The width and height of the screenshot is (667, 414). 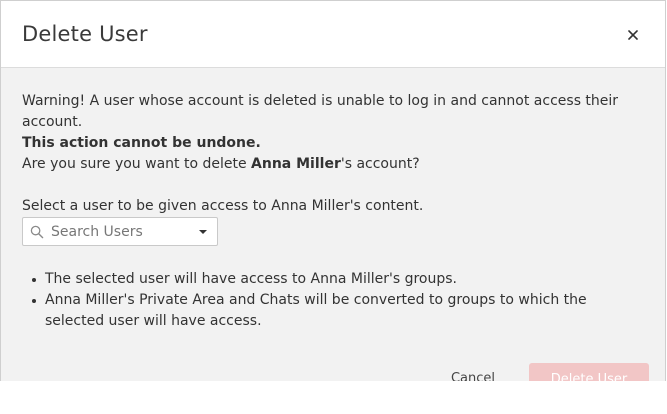 I want to click on undo-warning: This action cannot be undone., so click(x=141, y=143).